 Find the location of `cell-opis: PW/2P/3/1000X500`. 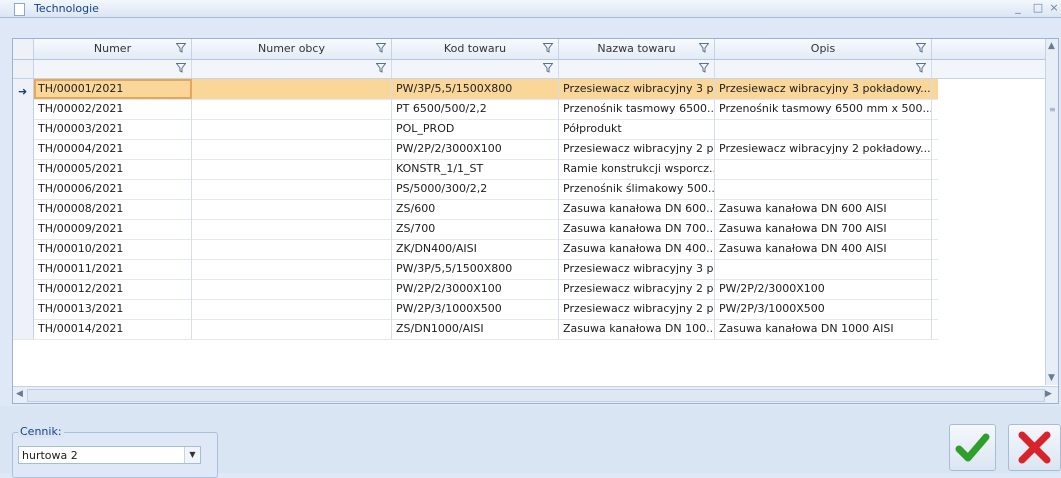

cell-opis: PW/2P/3/1000X500 is located at coordinates (823, 309).